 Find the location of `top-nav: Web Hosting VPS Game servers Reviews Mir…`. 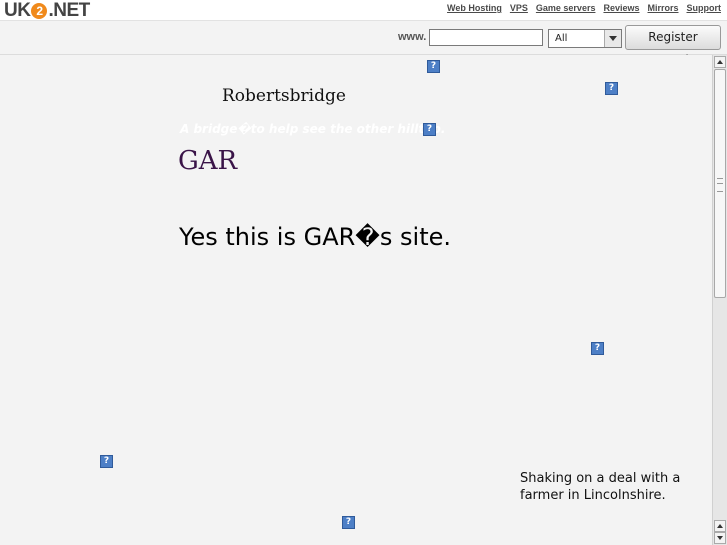

top-nav: Web Hosting VPS Game servers Reviews Mir… is located at coordinates (584, 8).